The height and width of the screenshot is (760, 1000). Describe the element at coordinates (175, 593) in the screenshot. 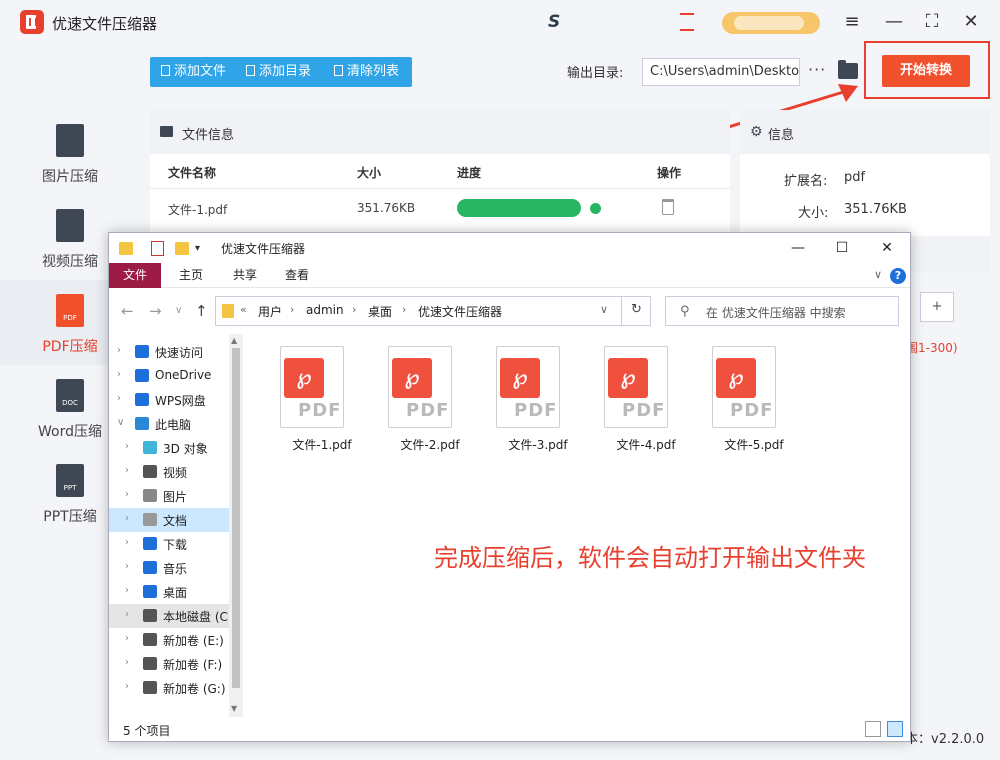

I see `tree-item-label: 桌面` at that location.